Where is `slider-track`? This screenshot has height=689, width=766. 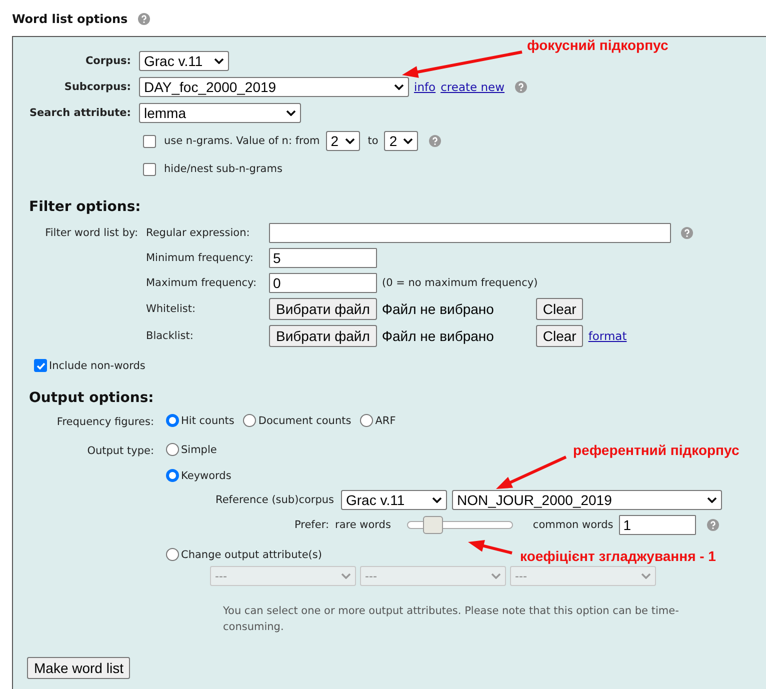 slider-track is located at coordinates (459, 525).